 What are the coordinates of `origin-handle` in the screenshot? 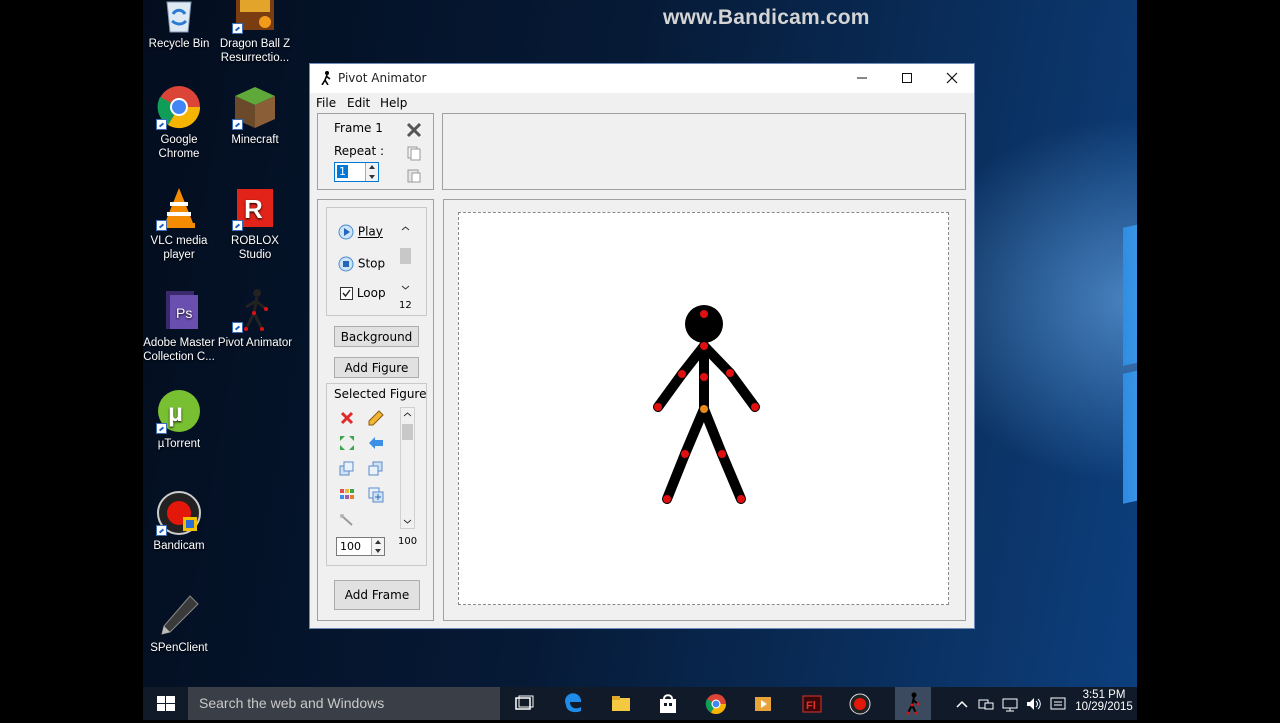 It's located at (704, 409).